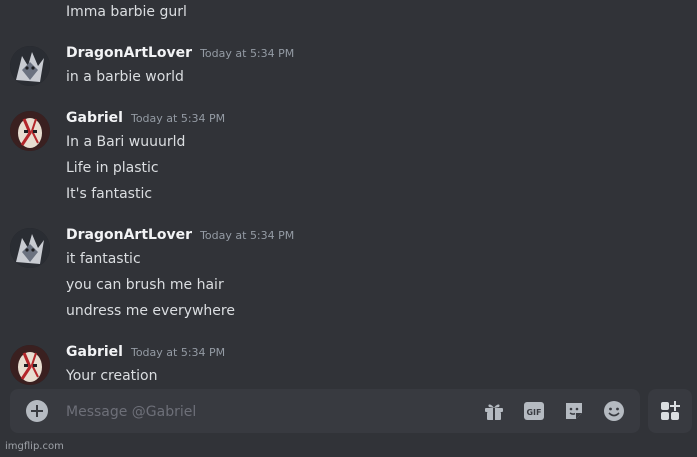 The image size is (697, 457). What do you see at coordinates (125, 77) in the screenshot?
I see `message-line: in a barbie world` at bounding box center [125, 77].